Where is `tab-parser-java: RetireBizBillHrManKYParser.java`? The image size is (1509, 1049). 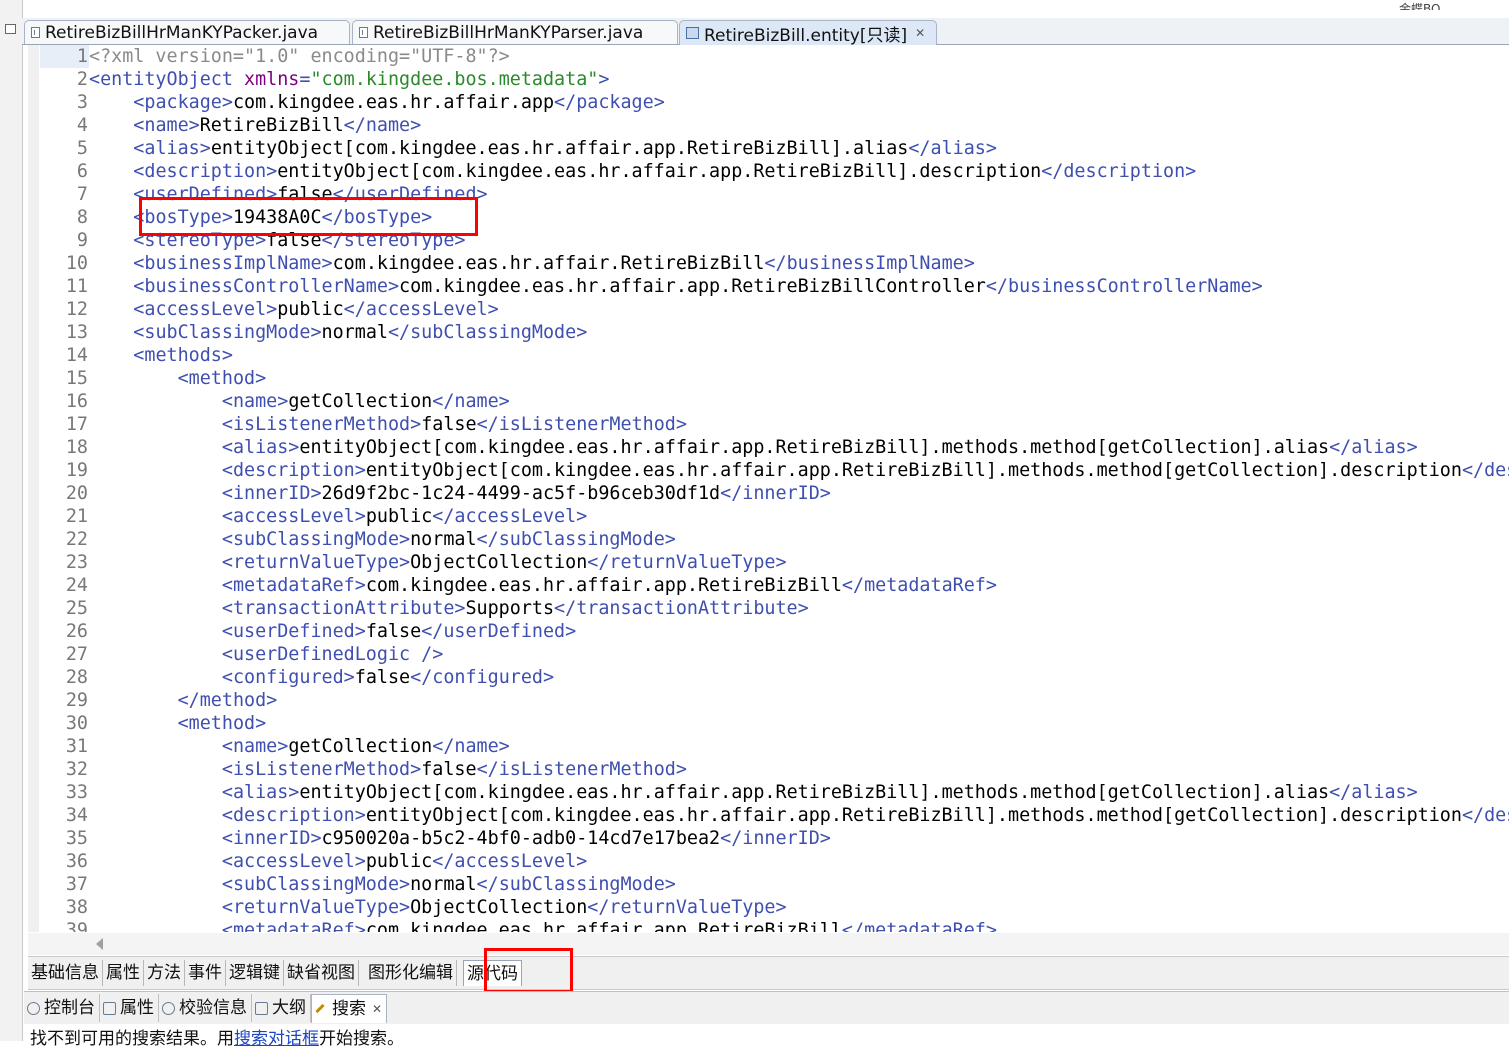
tab-parser-java: RetireBizBillHrManKYParser.java is located at coordinates (515, 32).